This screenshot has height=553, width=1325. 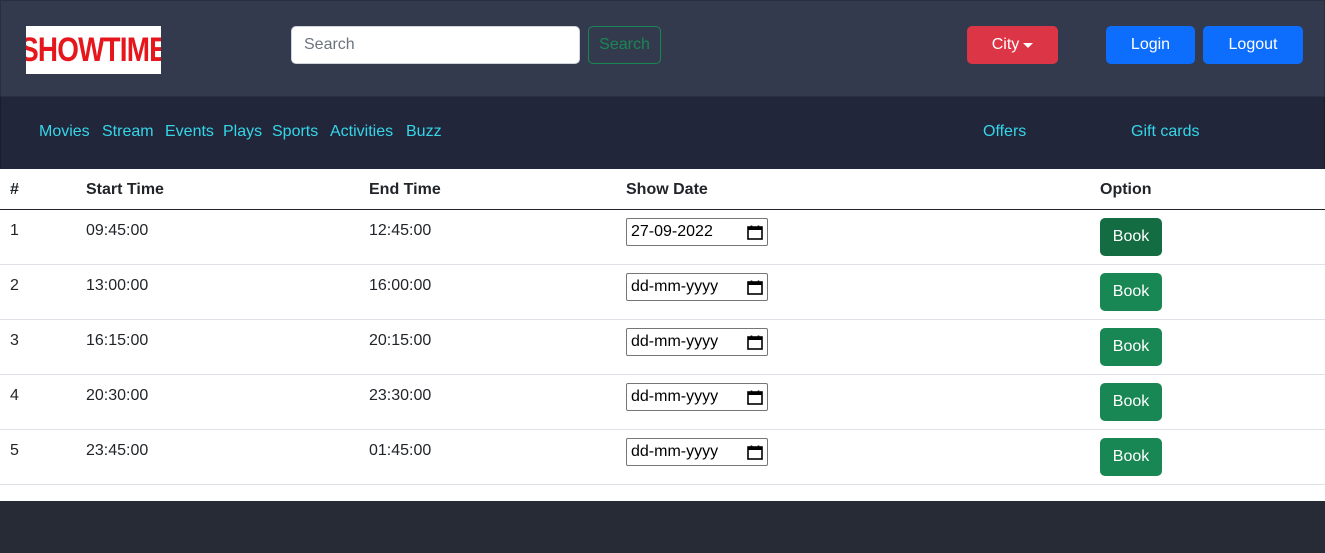 What do you see at coordinates (295, 132) in the screenshot?
I see `nav-link-sports: Sports` at bounding box center [295, 132].